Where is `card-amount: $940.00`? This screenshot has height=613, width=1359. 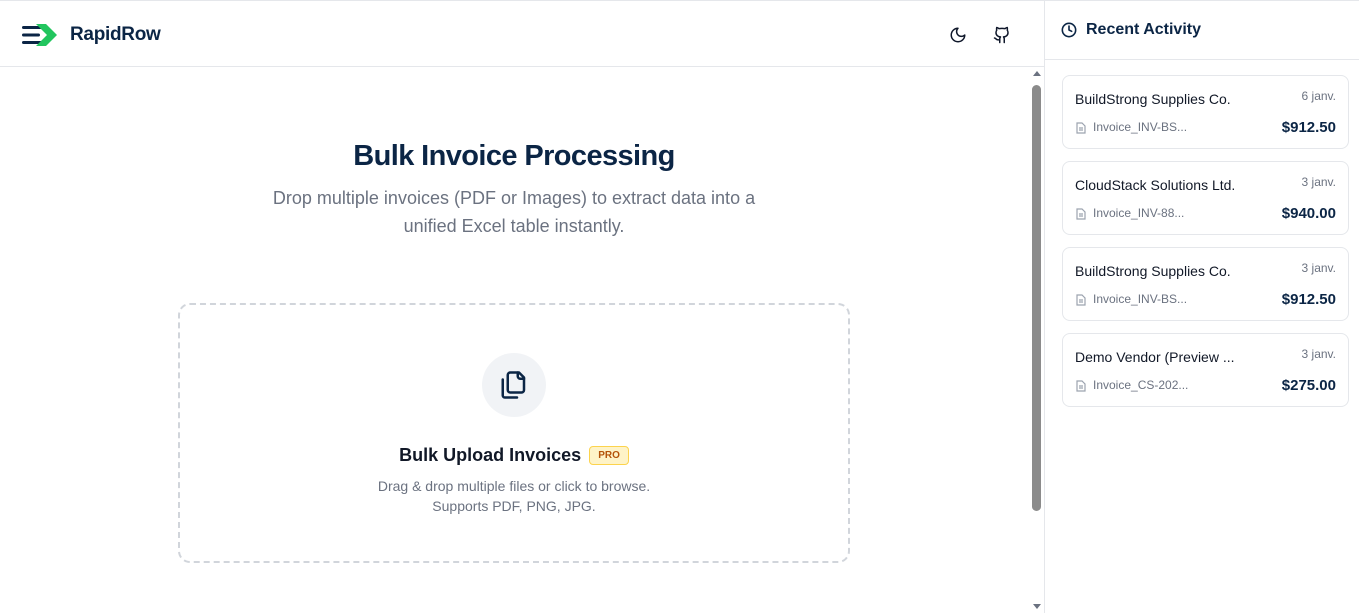
card-amount: $940.00 is located at coordinates (1308, 213).